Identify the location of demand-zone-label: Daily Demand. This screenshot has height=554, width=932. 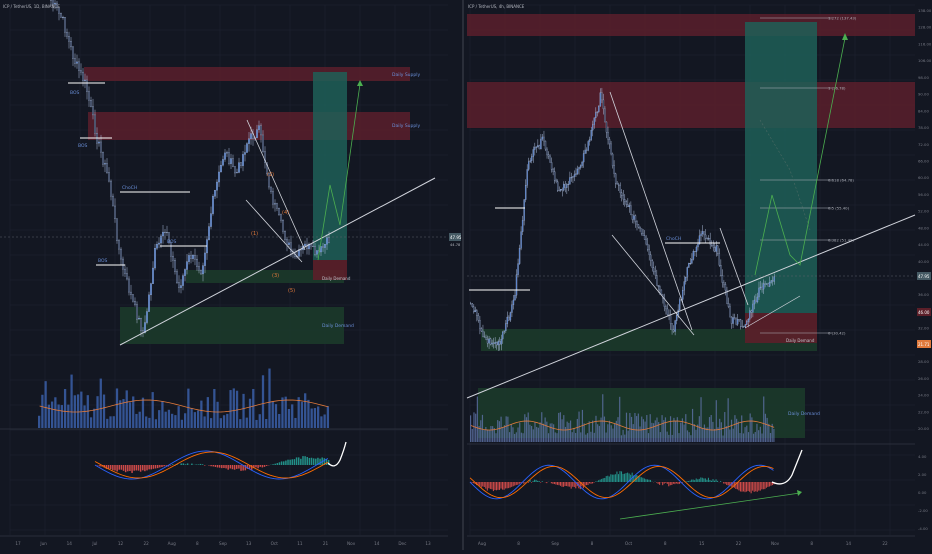
(800, 340).